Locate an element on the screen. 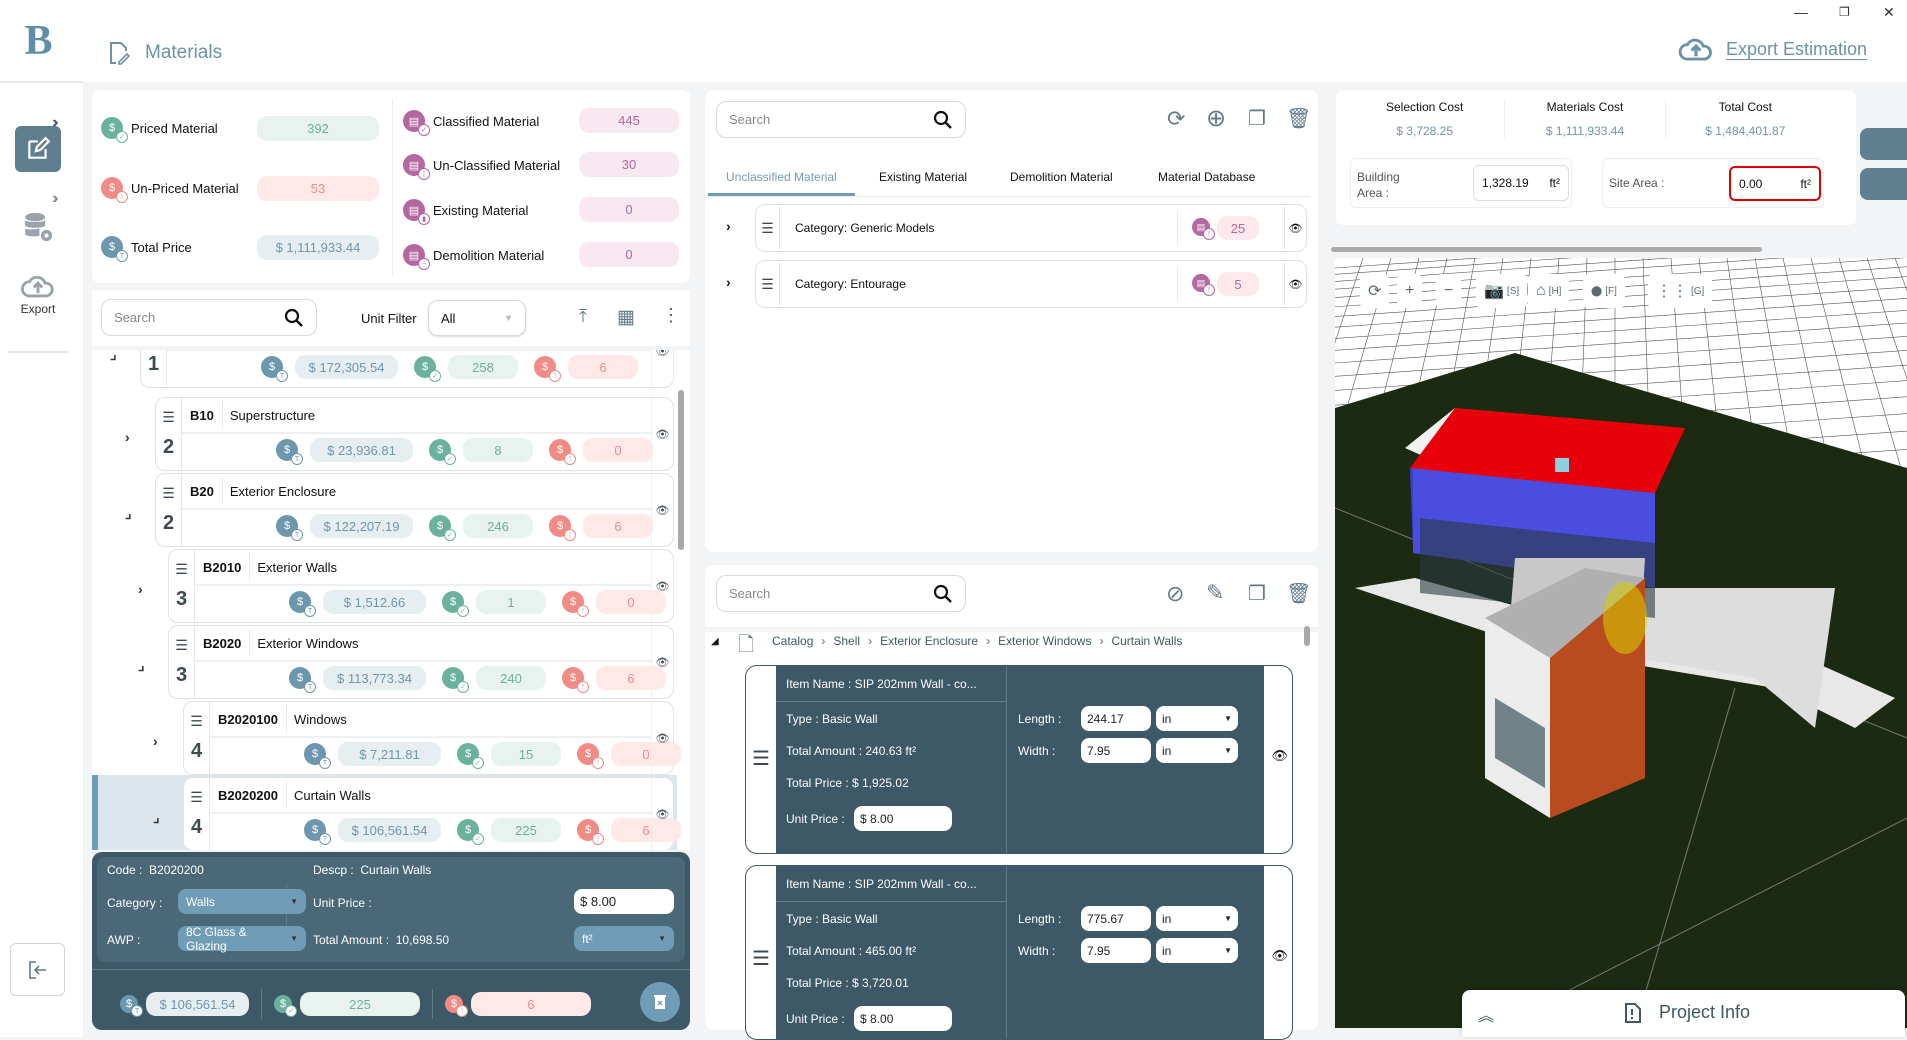 This screenshot has height=1040, width=1907. building-area-input: 1,328.19 ft² is located at coordinates (1521, 183).